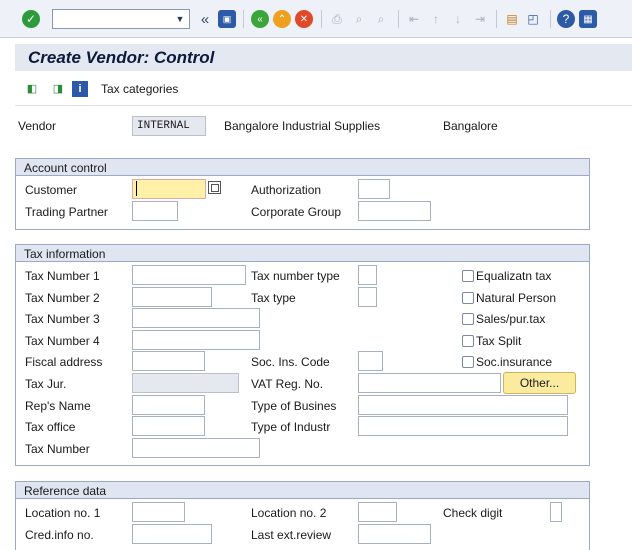 This screenshot has width=632, height=550. I want to click on tax-number-2-input, so click(172, 297).